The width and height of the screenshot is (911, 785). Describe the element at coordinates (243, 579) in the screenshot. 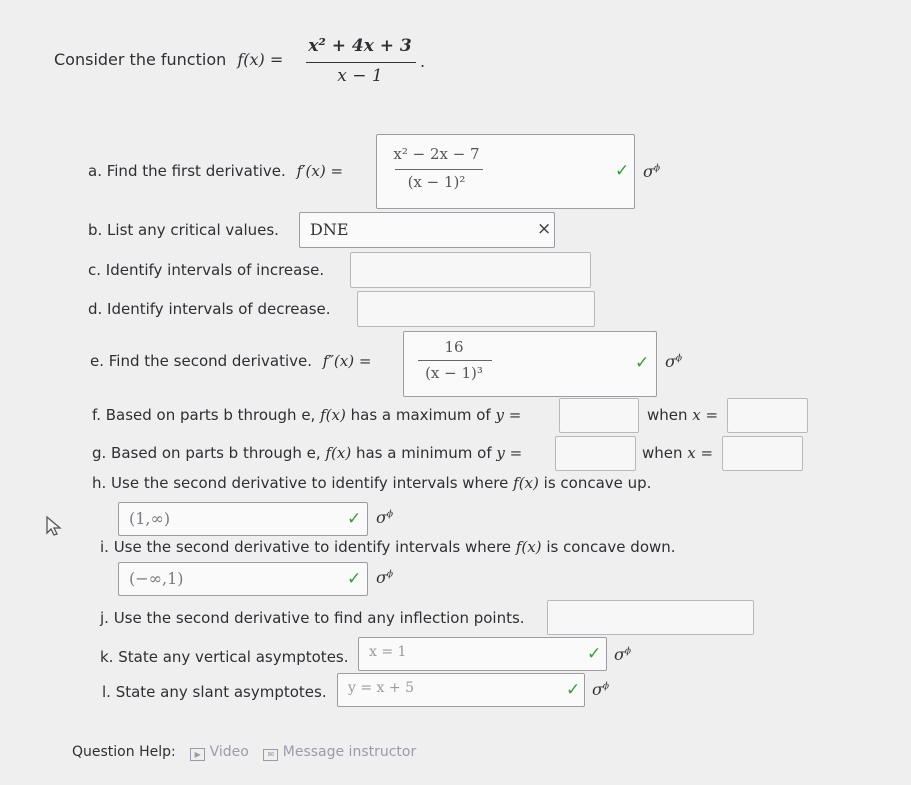

I see `part-i-answer-box: (−∞,1) ✓` at that location.